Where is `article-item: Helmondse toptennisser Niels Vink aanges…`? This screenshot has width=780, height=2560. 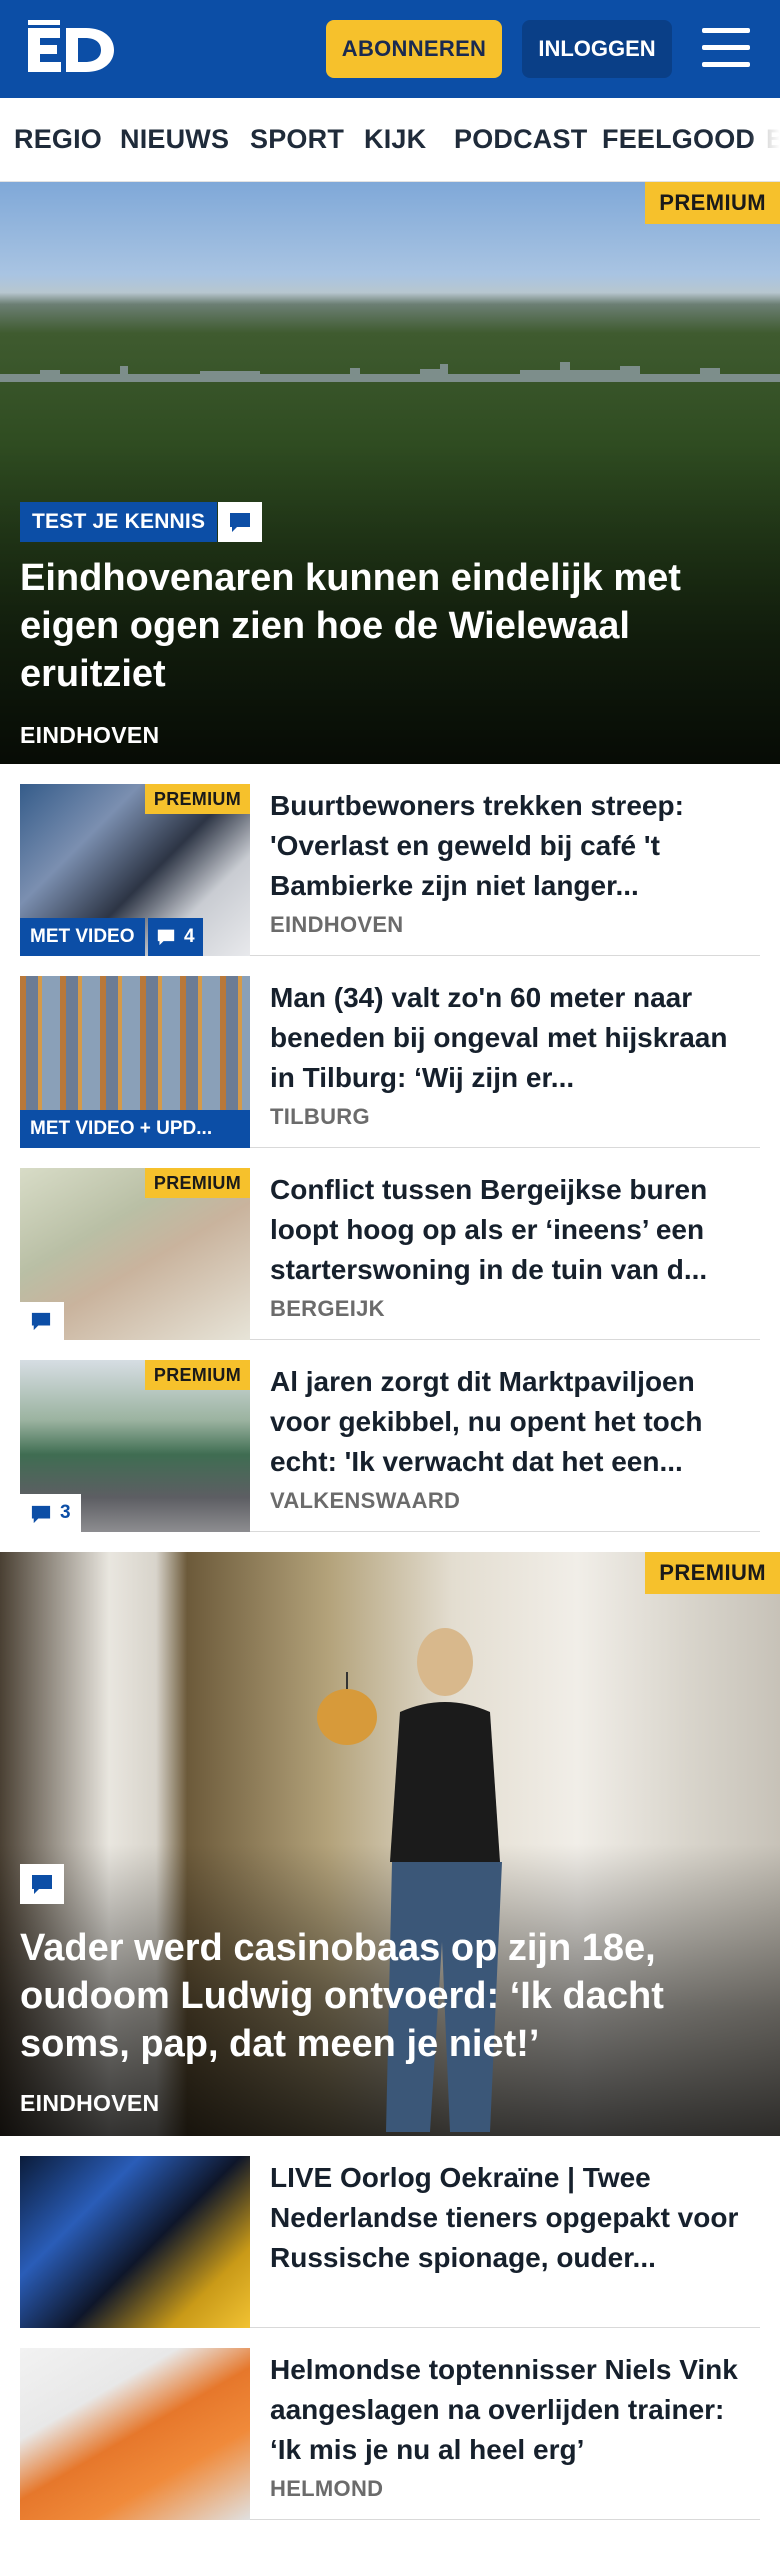 article-item: Helmondse toptennisser Niels Vink aanges… is located at coordinates (390, 2434).